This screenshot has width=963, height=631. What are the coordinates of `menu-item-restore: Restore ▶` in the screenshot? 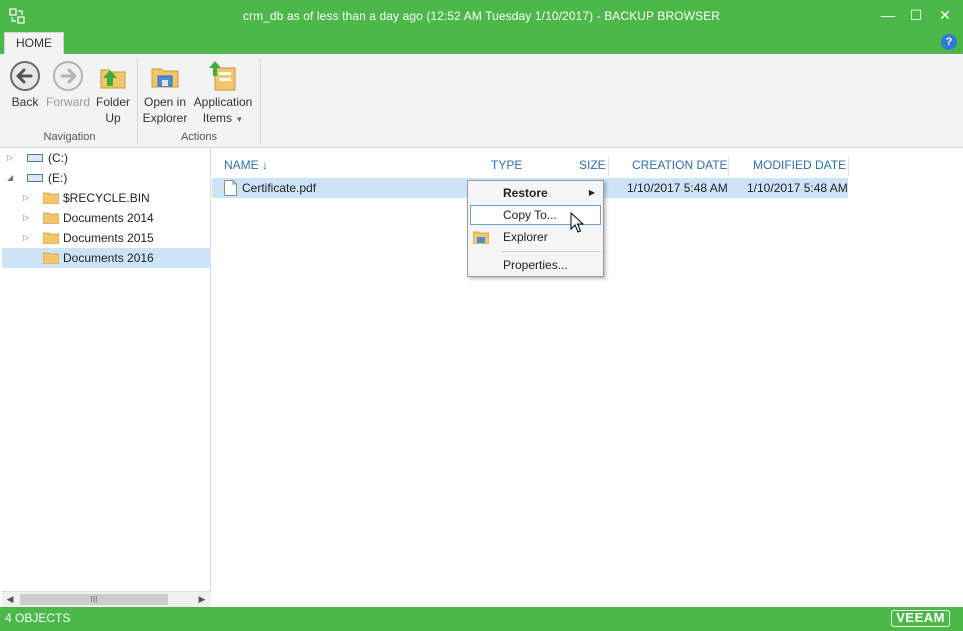 It's located at (535, 193).